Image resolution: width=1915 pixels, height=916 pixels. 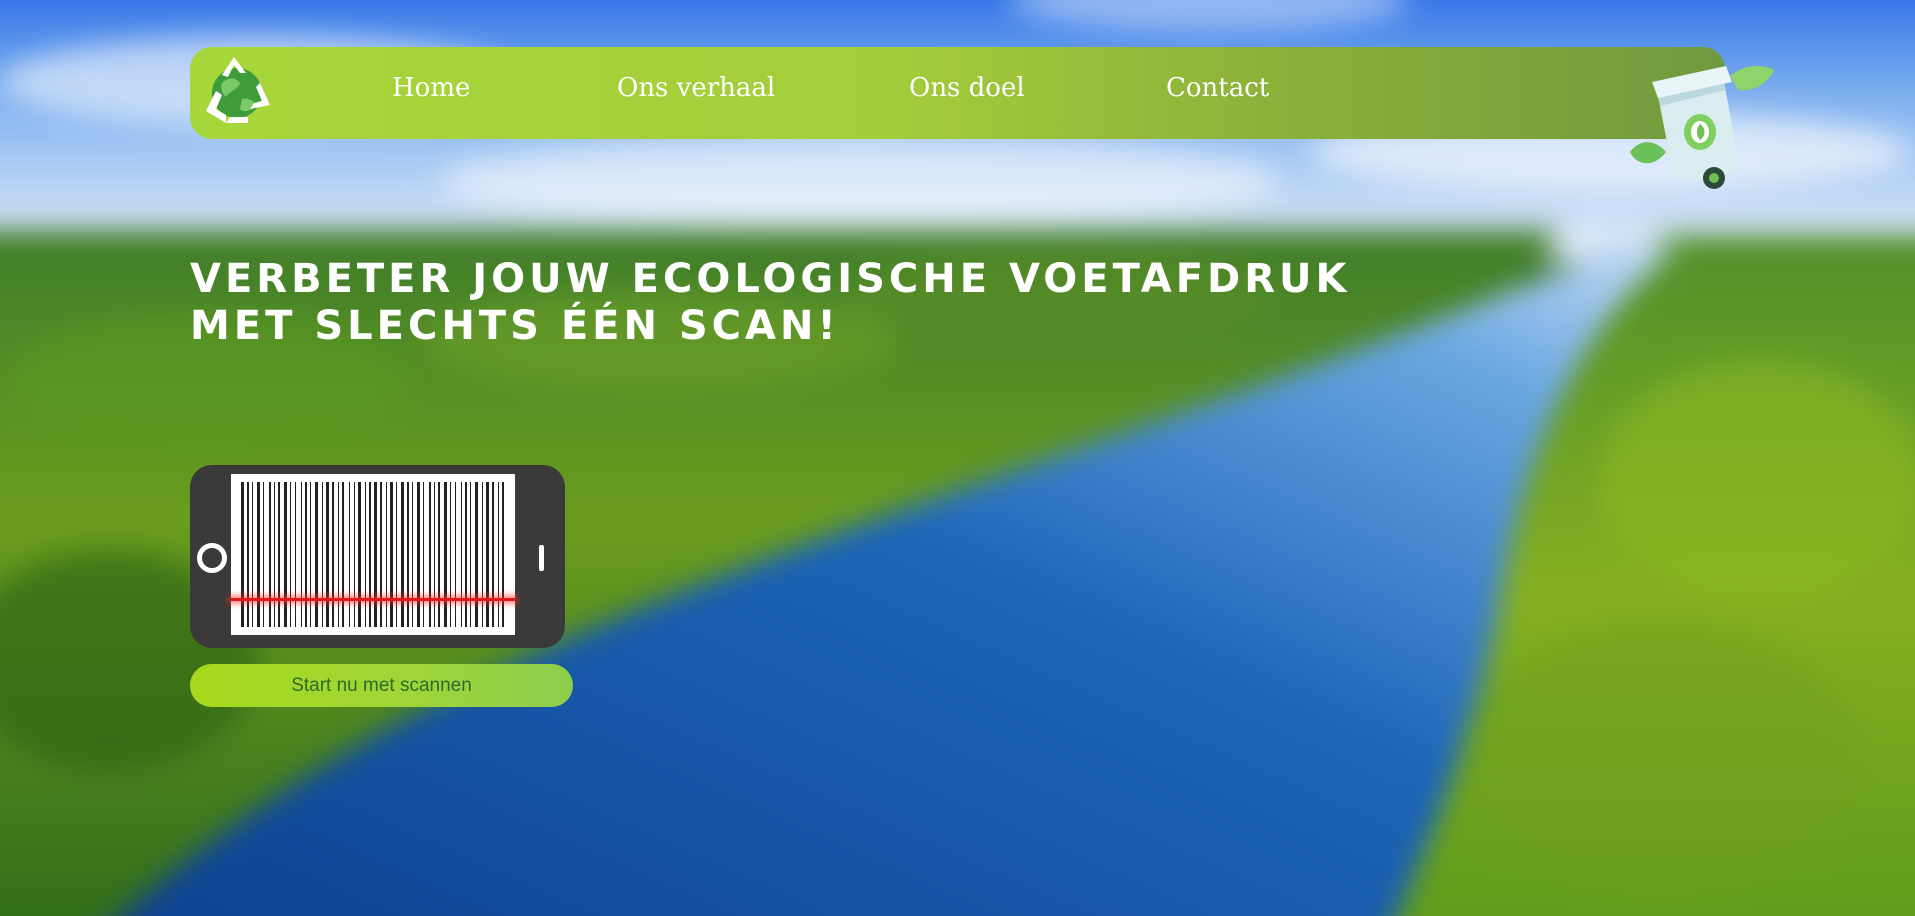 What do you see at coordinates (515, 326) in the screenshot?
I see `hero-headline-line-2: met slechts één scan!` at bounding box center [515, 326].